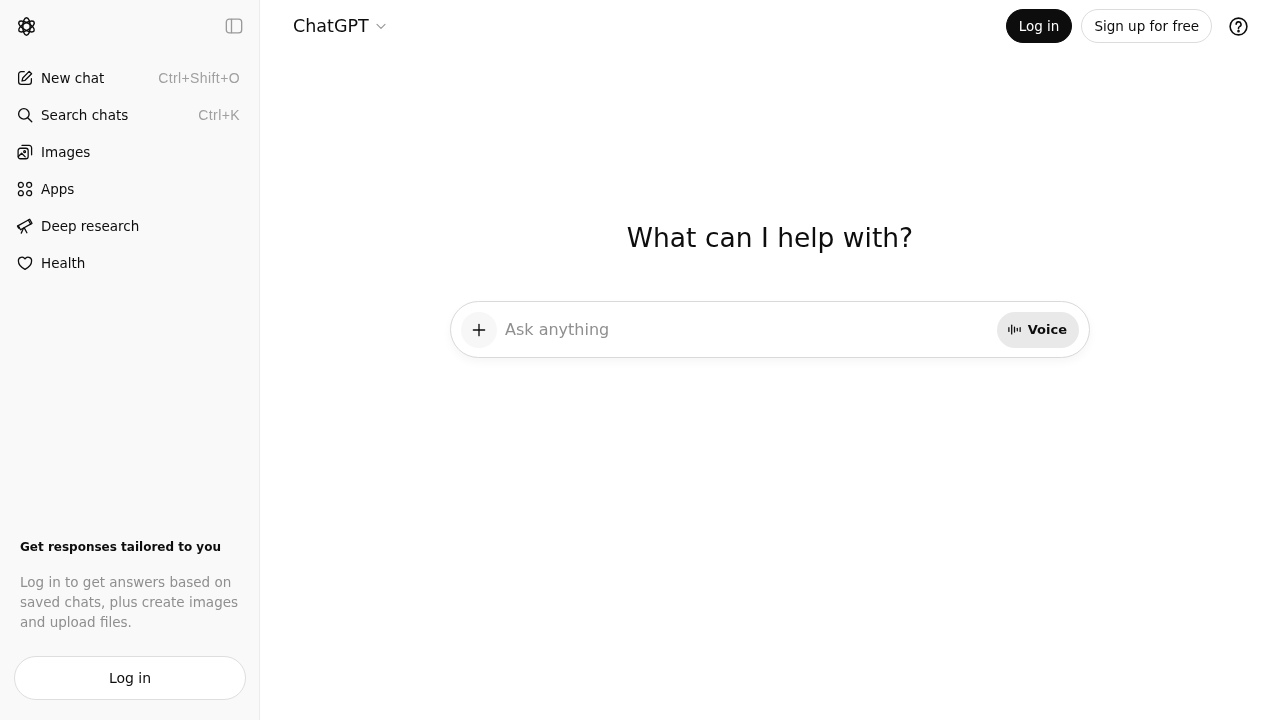  What do you see at coordinates (1037, 329) in the screenshot?
I see `voice-button: Voice` at bounding box center [1037, 329].